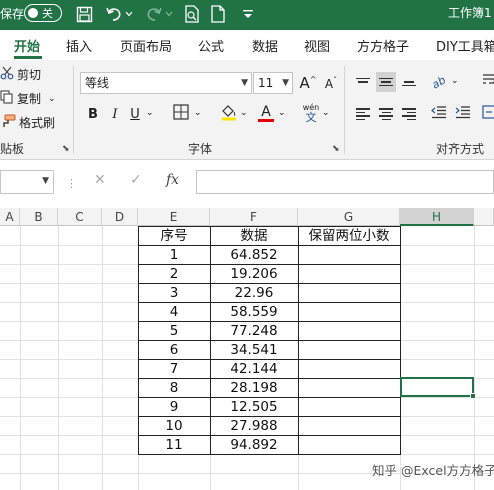 The width and height of the screenshot is (494, 490). I want to click on customize-toolbar-icon, so click(248, 14).